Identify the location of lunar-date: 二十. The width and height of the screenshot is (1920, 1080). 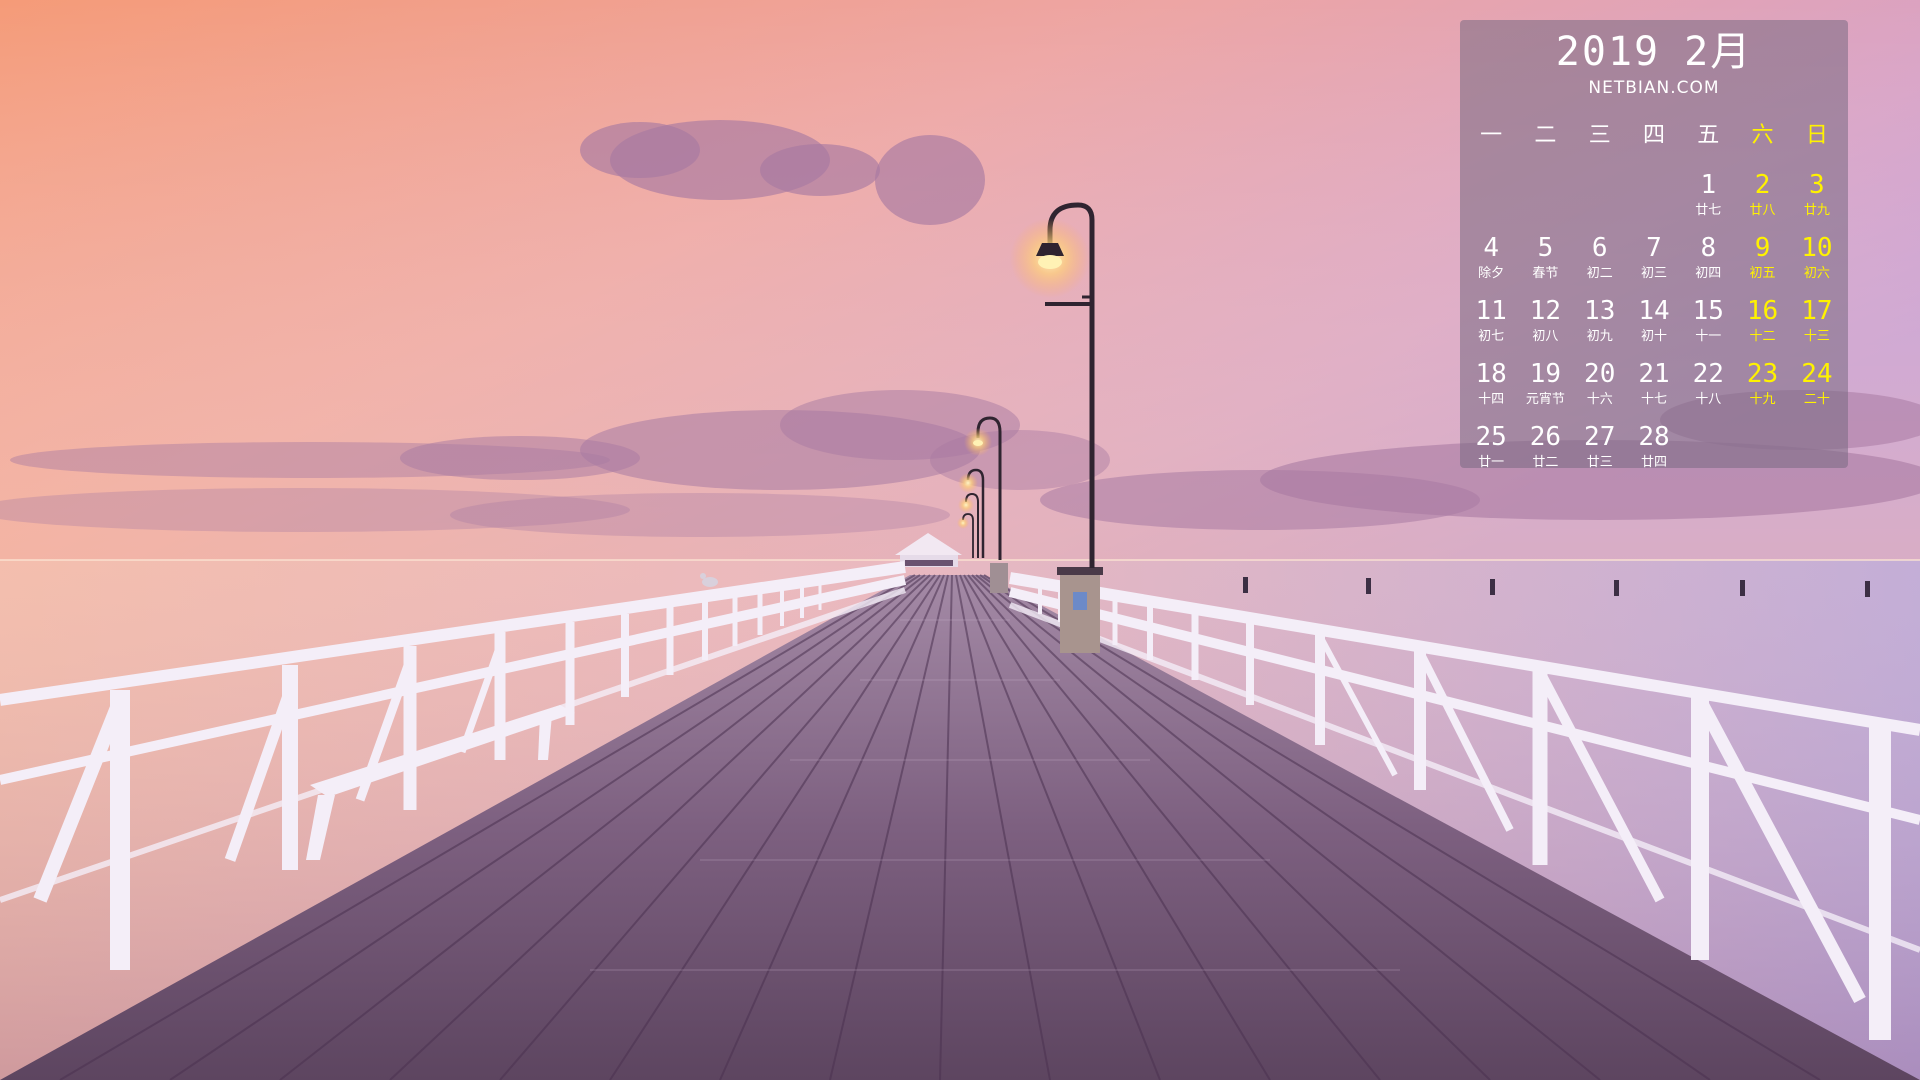
(1816, 399).